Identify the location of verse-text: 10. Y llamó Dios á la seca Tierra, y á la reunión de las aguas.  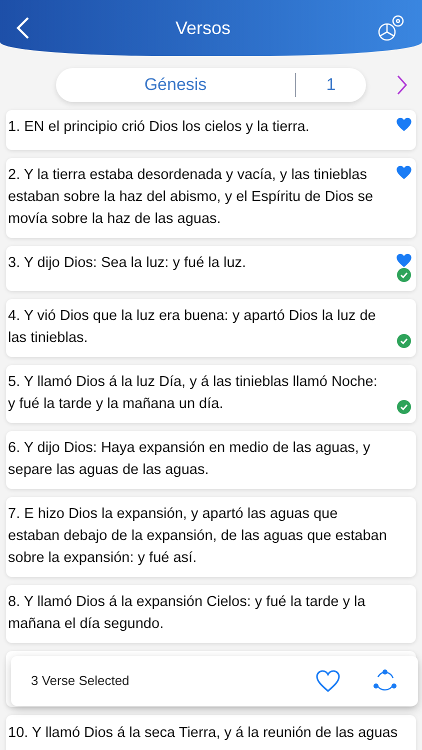
(203, 733).